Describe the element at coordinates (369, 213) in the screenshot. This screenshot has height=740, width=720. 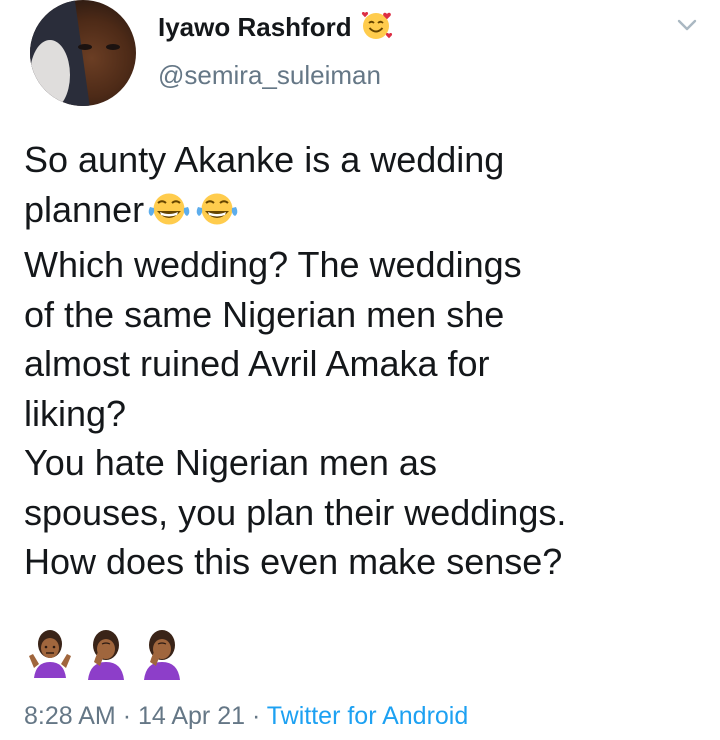
I see `tweet-line: planner` at that location.